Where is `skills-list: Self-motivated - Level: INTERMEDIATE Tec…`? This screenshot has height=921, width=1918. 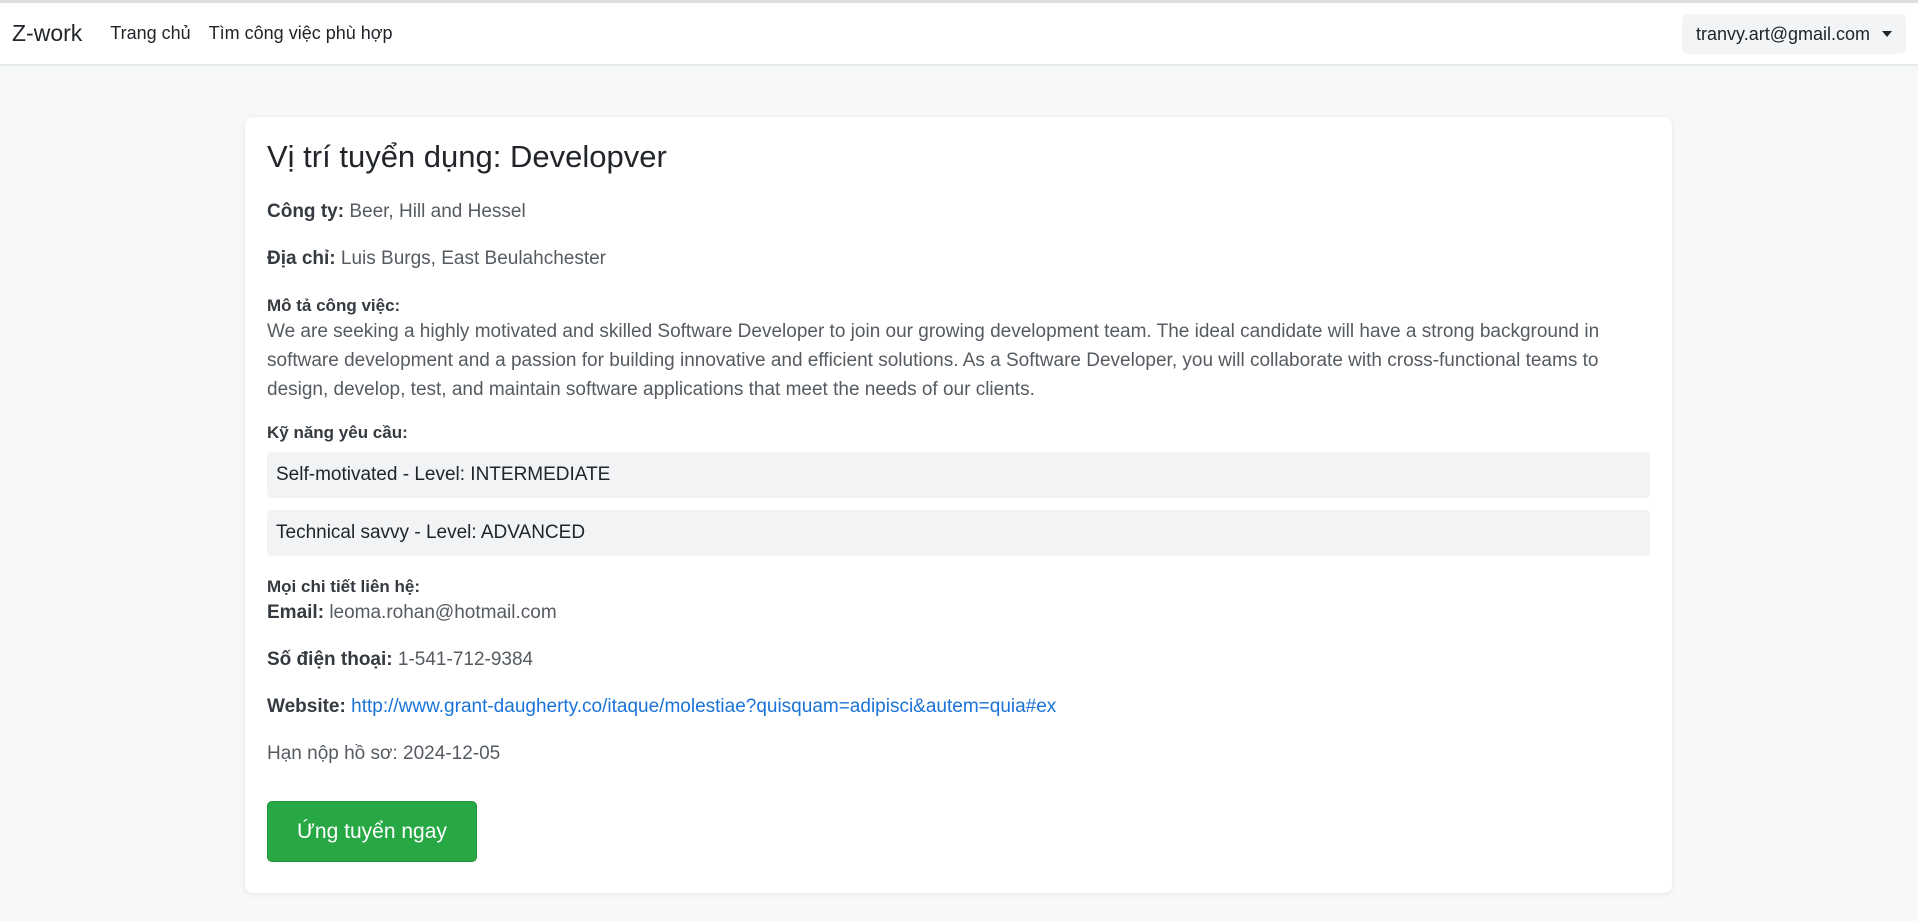 skills-list: Self-motivated - Level: INTERMEDIATE Tec… is located at coordinates (958, 504).